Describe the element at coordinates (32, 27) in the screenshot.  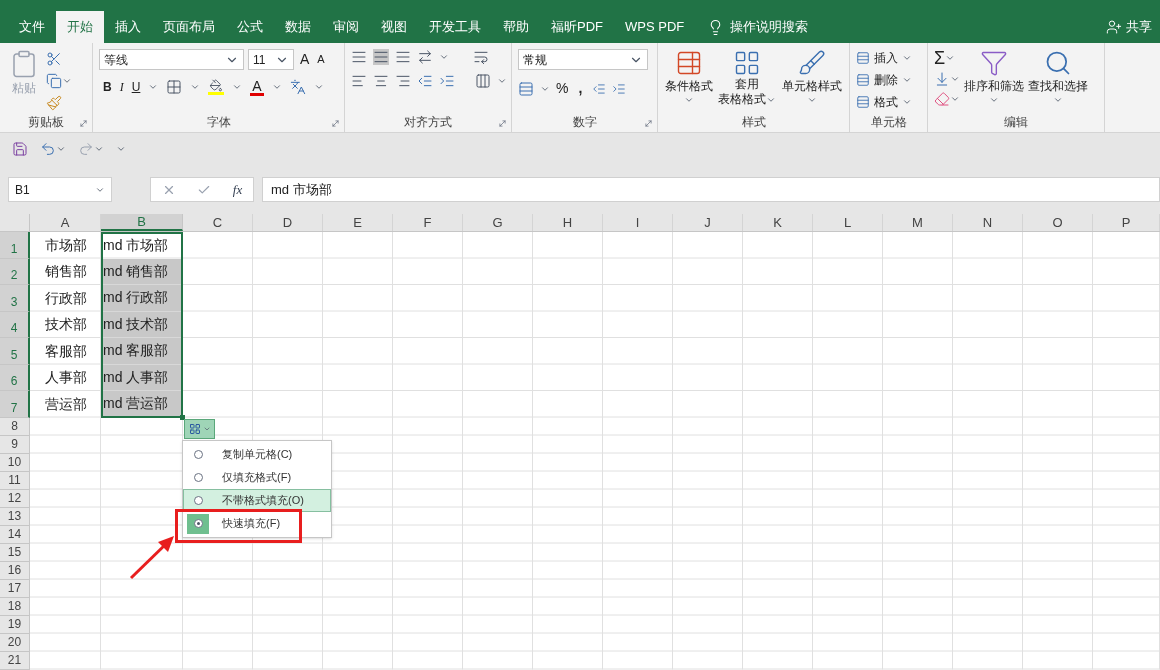
I see `ribbon-tab: 文件` at that location.